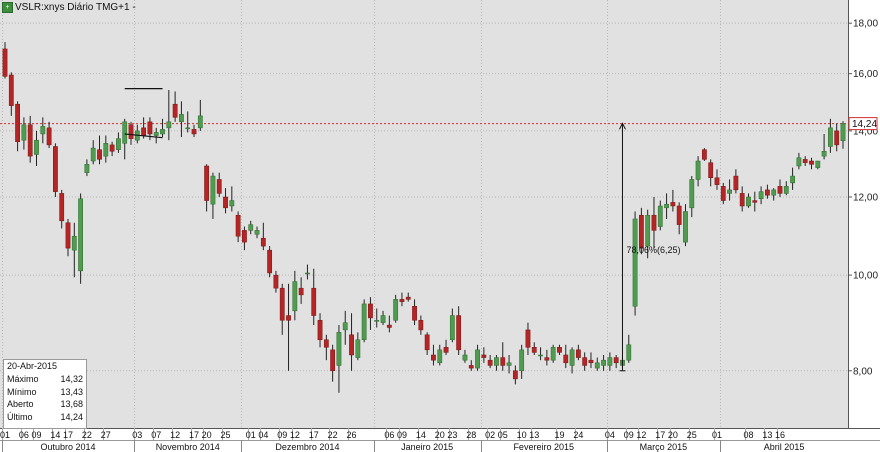 The width and height of the screenshot is (880, 452). What do you see at coordinates (559, 435) in the screenshot?
I see `x-day-label: 19` at bounding box center [559, 435].